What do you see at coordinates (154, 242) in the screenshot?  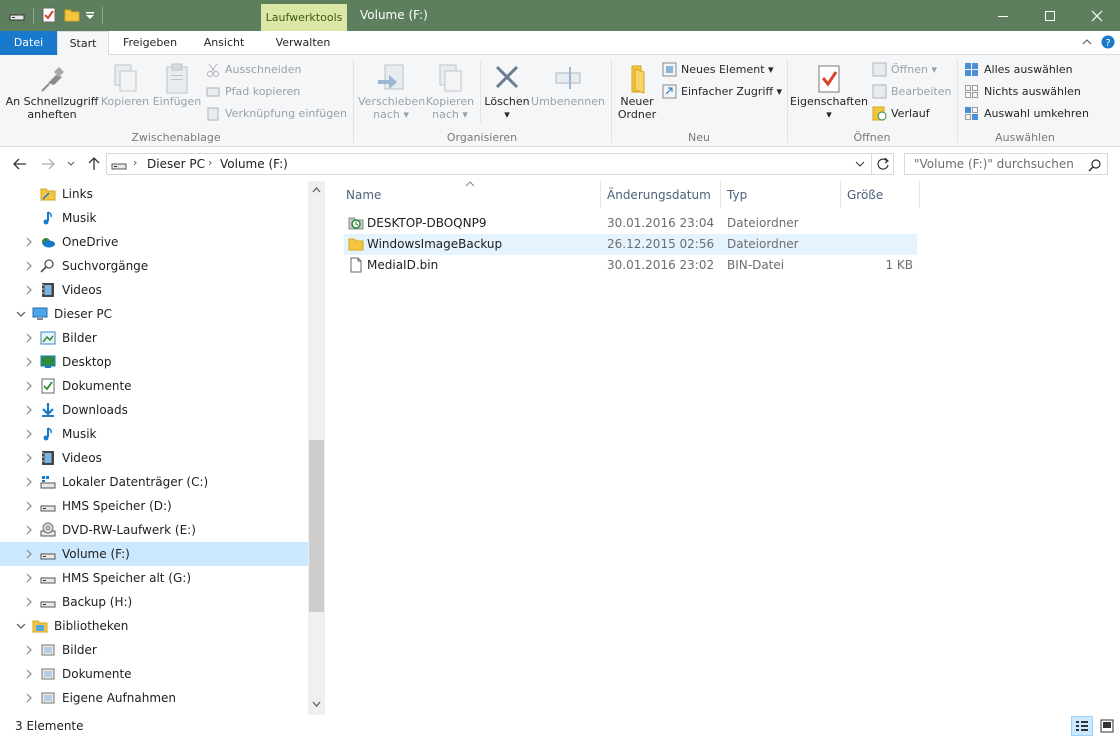 I see `nav-item: OneDrive` at bounding box center [154, 242].